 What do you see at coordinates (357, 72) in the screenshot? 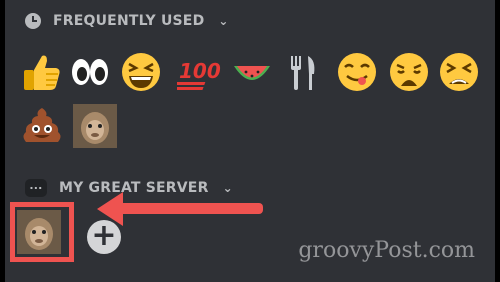
I see `face-savoring-food-emoji` at bounding box center [357, 72].